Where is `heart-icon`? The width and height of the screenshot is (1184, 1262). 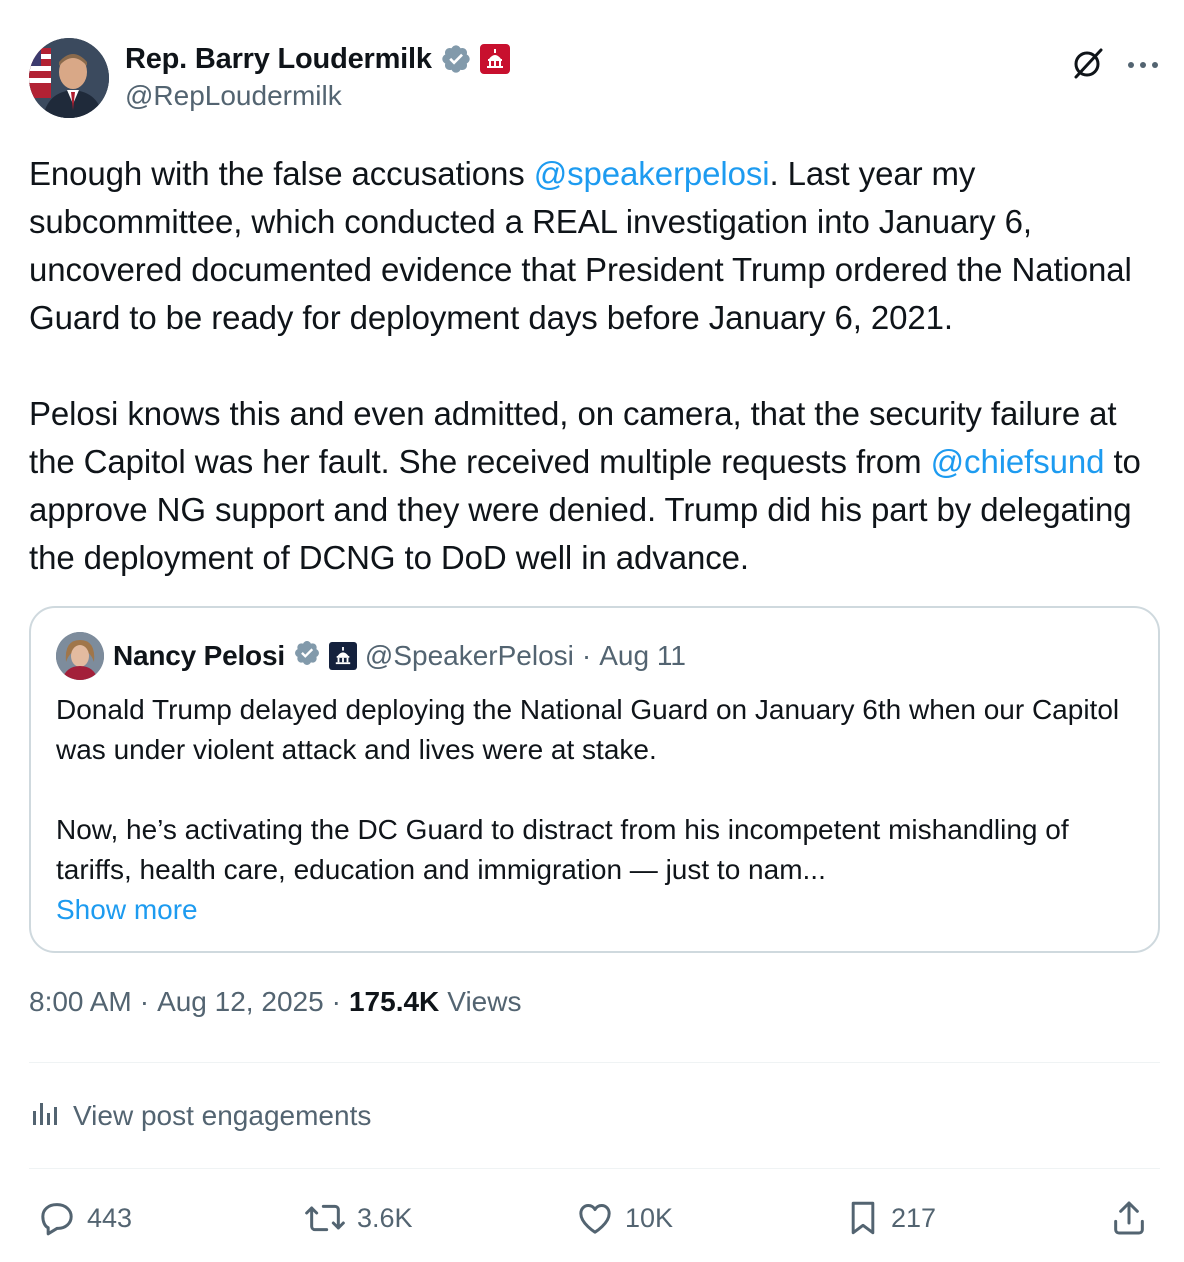 heart-icon is located at coordinates (595, 1218).